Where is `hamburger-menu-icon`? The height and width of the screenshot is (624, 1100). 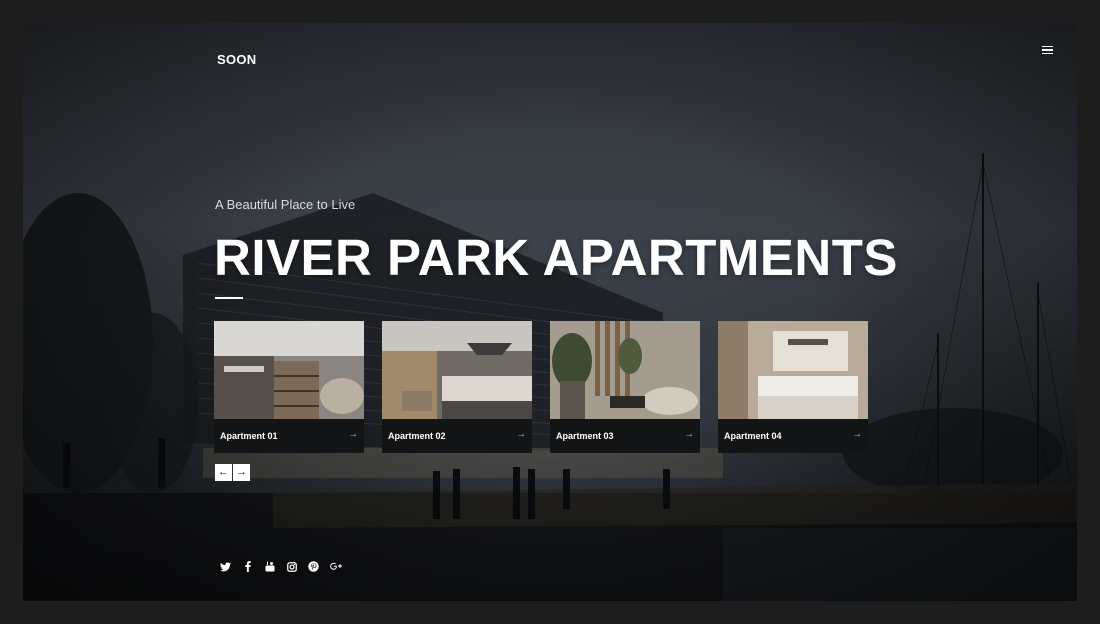 hamburger-menu-icon is located at coordinates (1048, 50).